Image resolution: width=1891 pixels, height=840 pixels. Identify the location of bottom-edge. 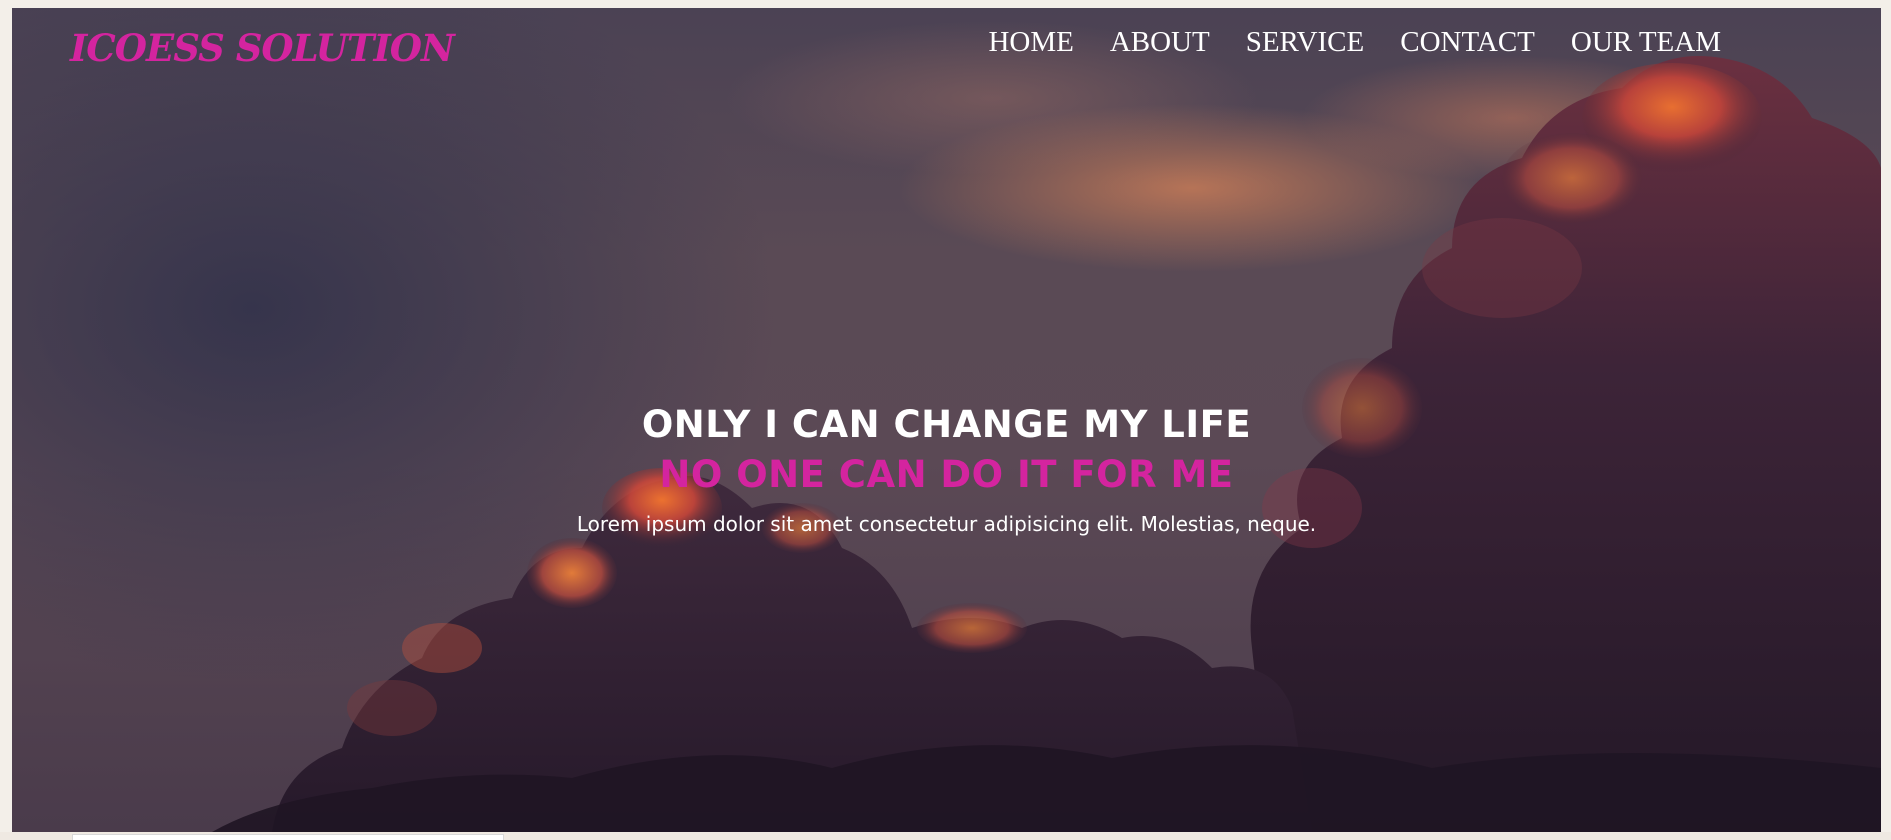
(945, 836).